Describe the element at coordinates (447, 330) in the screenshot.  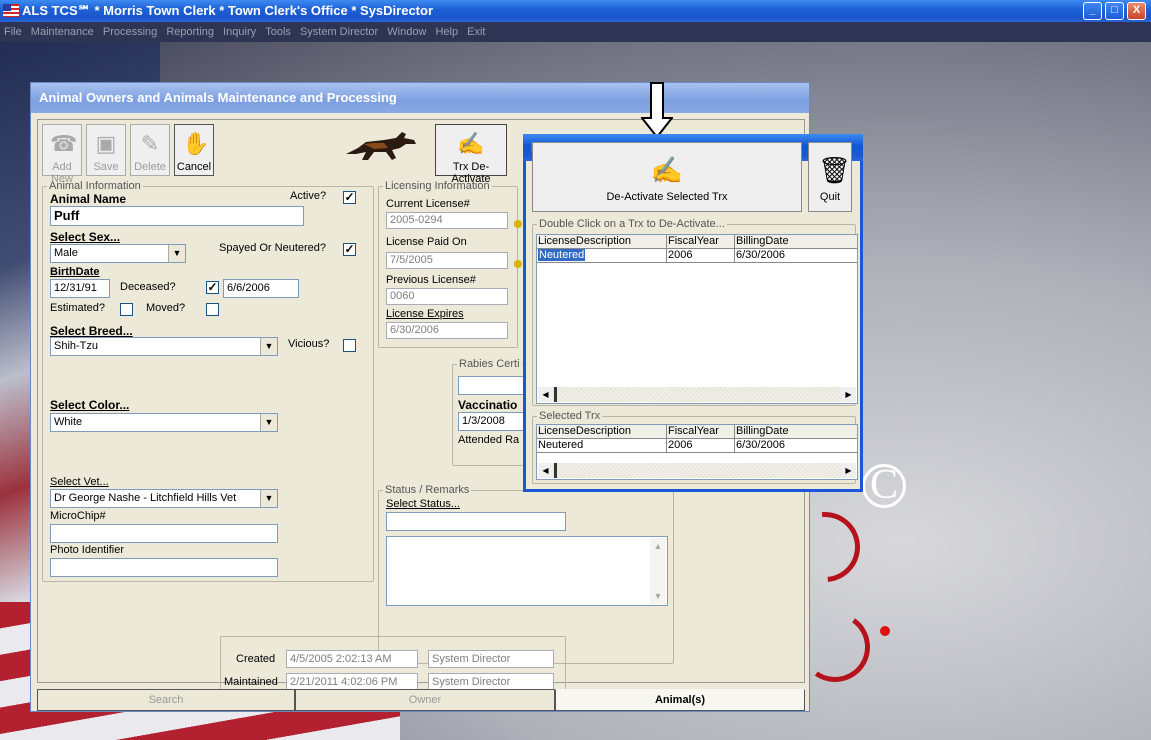
I see `license-expires-field: 6/30/2006` at that location.